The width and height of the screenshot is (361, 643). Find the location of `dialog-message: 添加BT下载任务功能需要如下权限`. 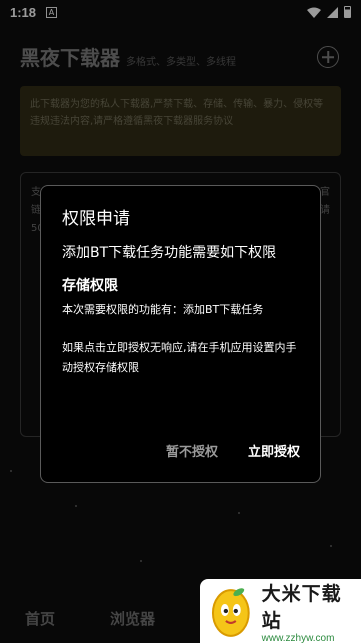

dialog-message: 添加BT下载任务功能需要如下权限 is located at coordinates (169, 253).